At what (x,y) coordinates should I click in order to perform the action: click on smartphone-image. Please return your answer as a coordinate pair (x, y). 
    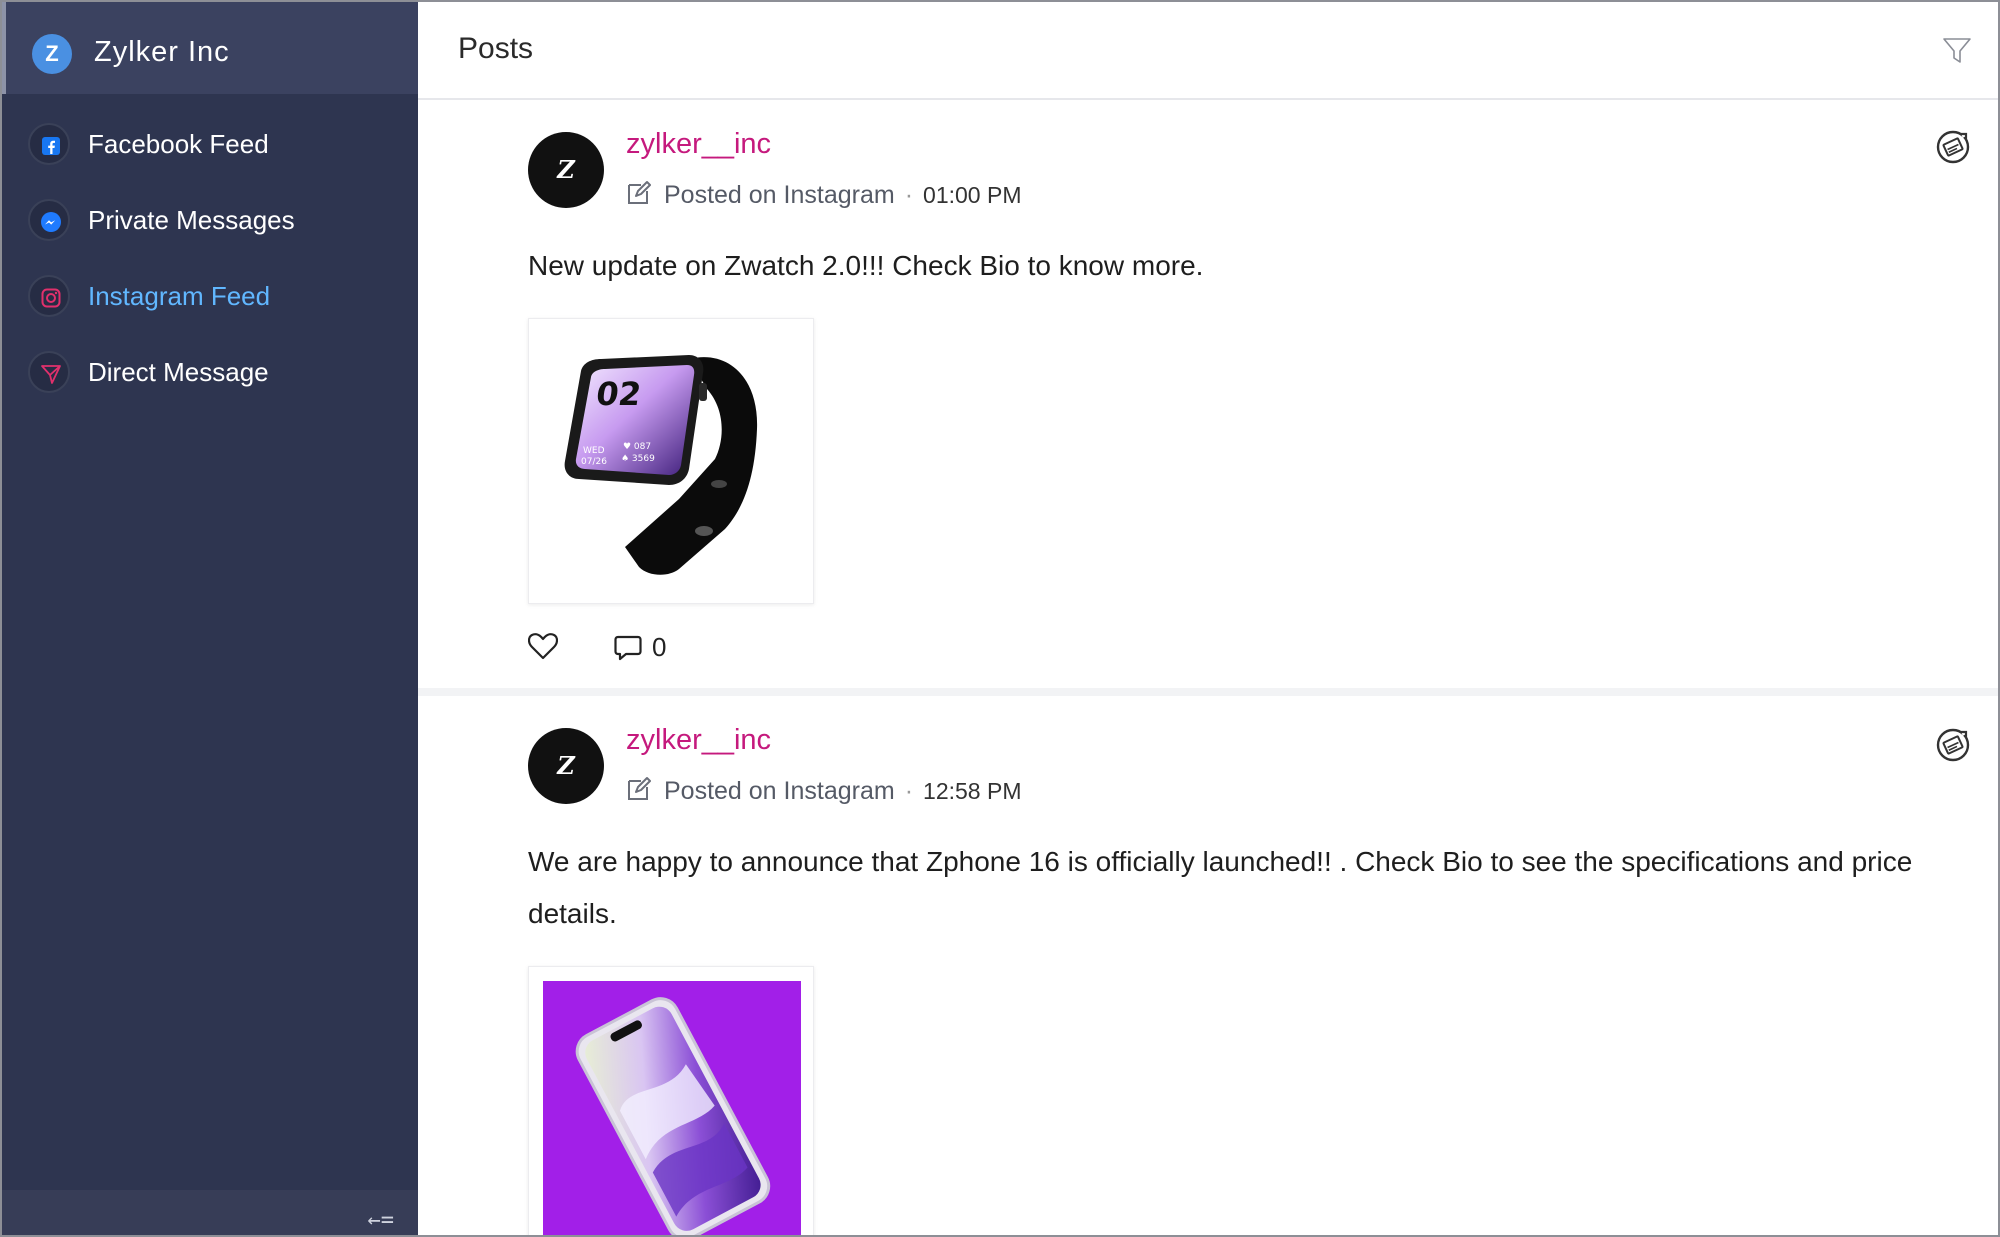
    Looking at the image, I should click on (672, 1108).